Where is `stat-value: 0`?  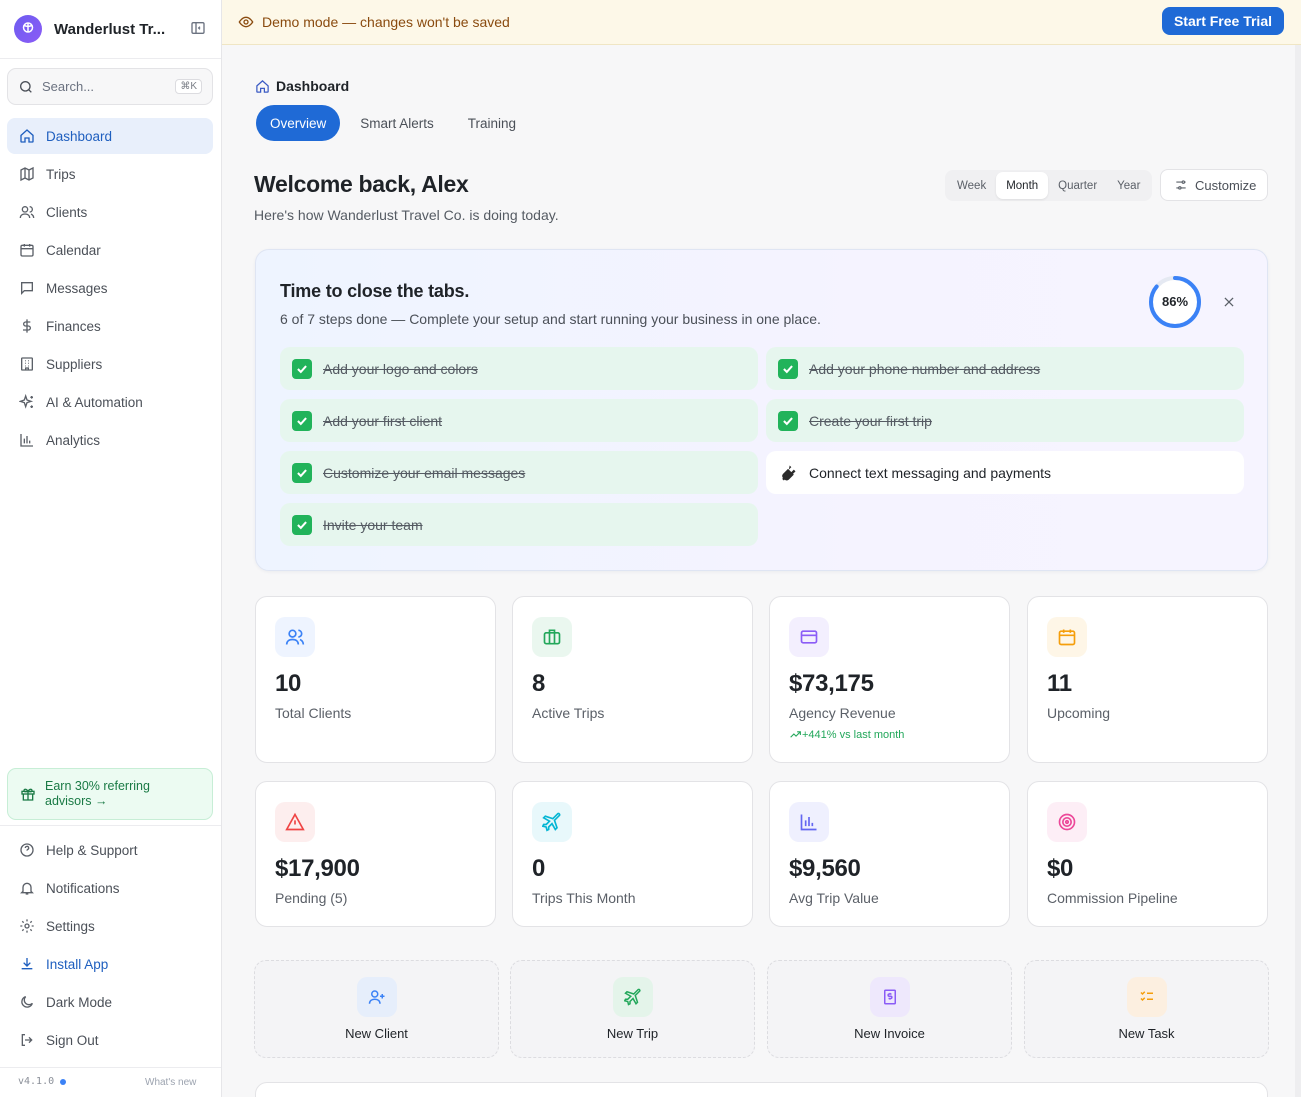 stat-value: 0 is located at coordinates (539, 868).